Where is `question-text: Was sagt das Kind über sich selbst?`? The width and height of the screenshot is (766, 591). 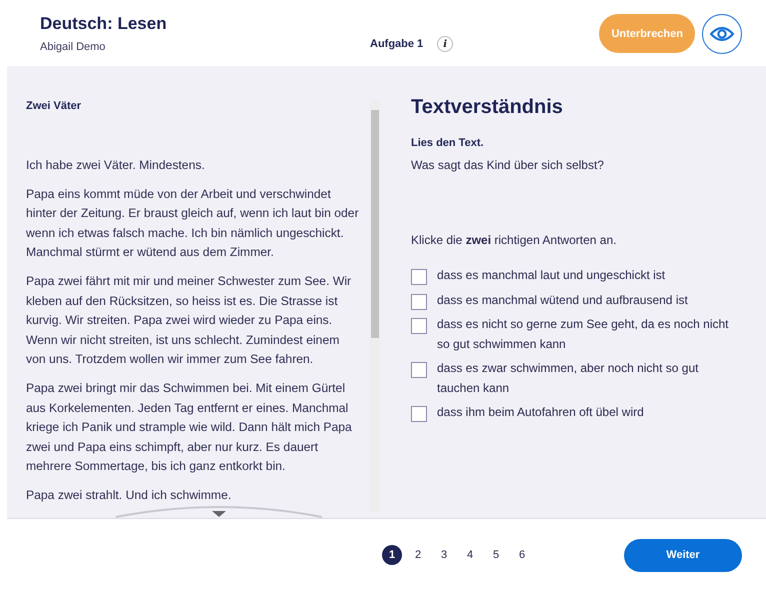 question-text: Was sagt das Kind über sich selbst? is located at coordinates (508, 165).